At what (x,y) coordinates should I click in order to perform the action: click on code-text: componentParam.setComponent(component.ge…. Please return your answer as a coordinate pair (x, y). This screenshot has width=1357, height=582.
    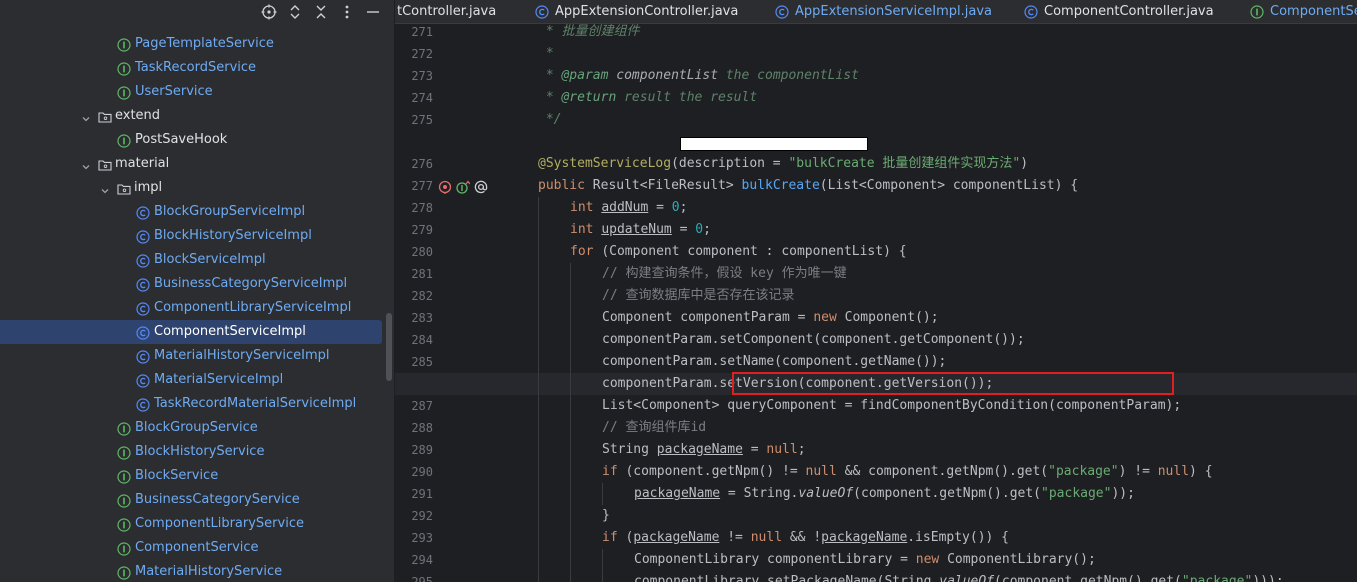
    Looking at the image, I should click on (813, 340).